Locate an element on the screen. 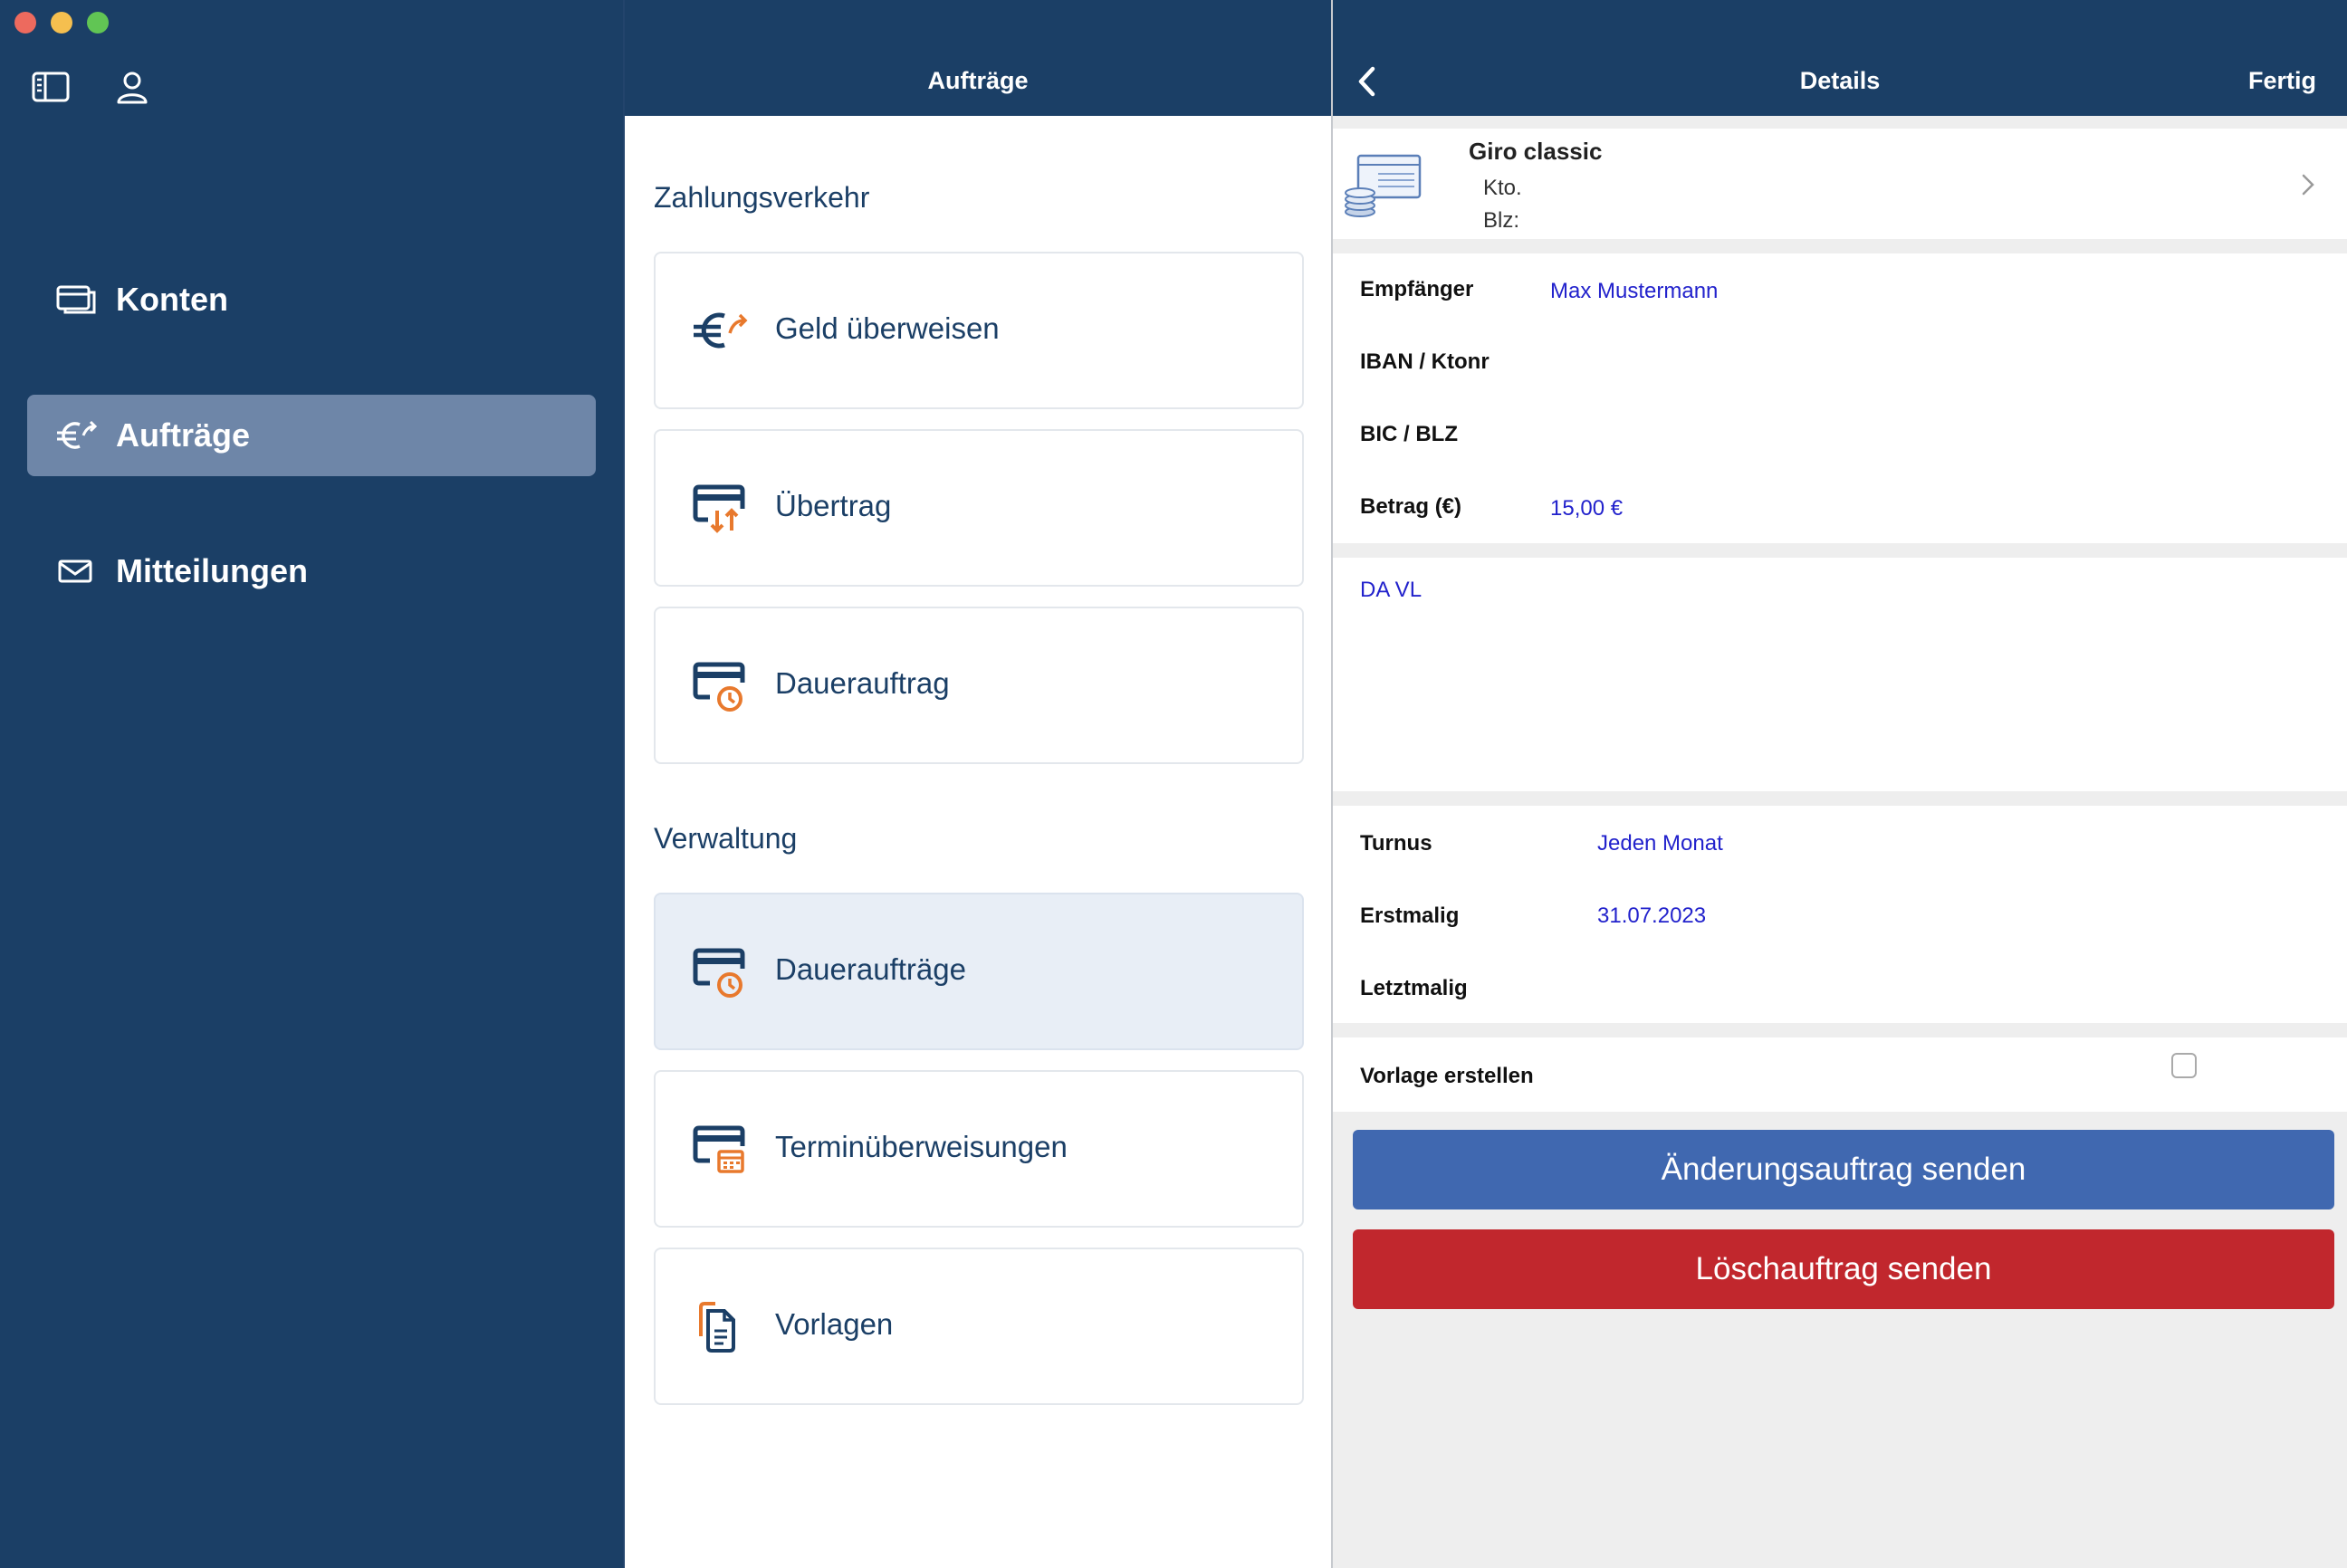 This screenshot has height=1568, width=2347. card-transfer-icon is located at coordinates (720, 508).